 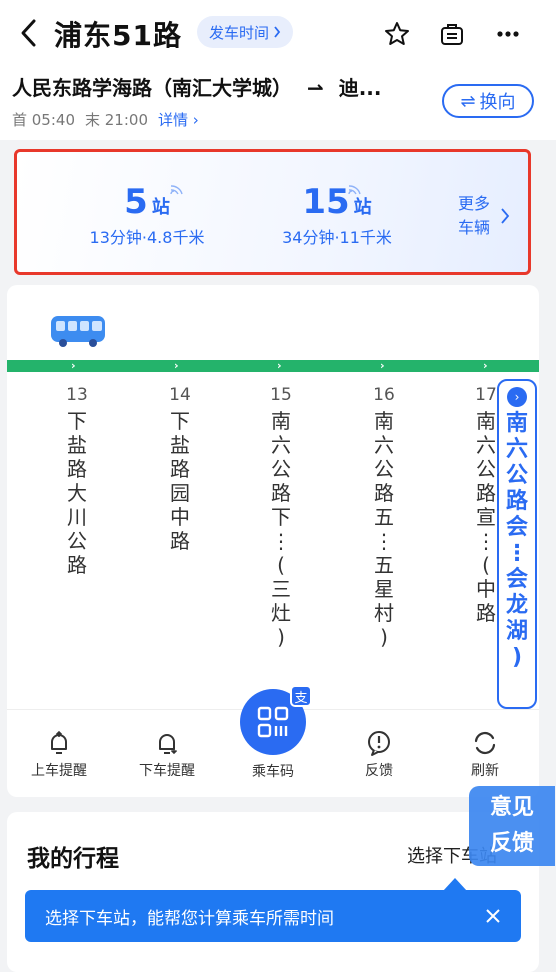 I want to click on briefcase-button, so click(x=452, y=34).